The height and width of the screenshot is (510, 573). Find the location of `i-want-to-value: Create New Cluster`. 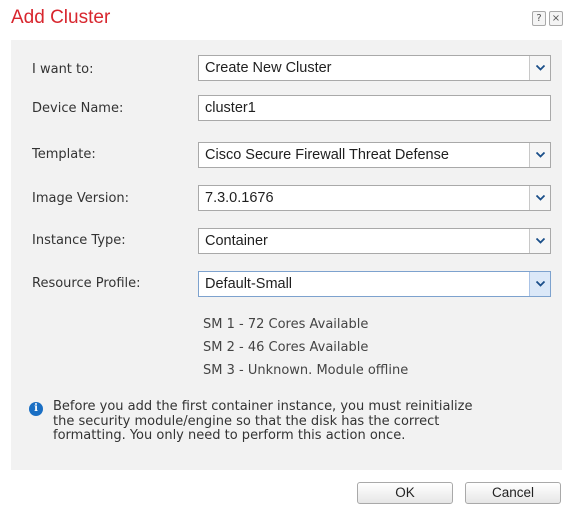

i-want-to-value: Create New Cluster is located at coordinates (268, 68).